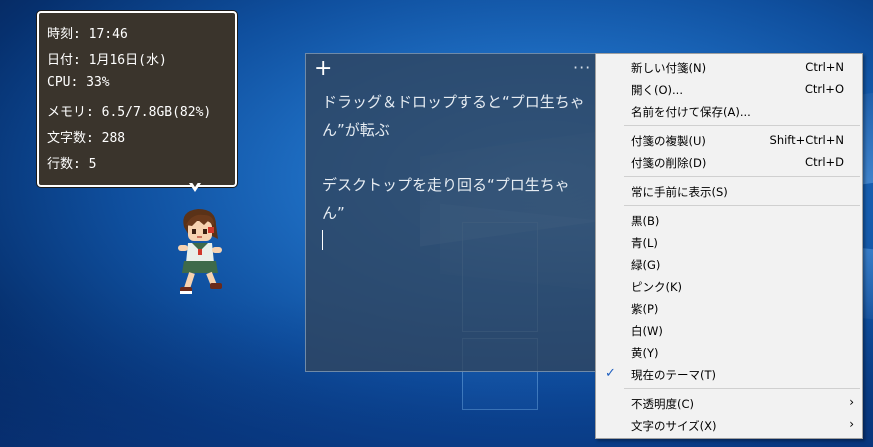 This screenshot has height=447, width=873. I want to click on balloon-cpu: CPU: 33%, so click(78, 82).